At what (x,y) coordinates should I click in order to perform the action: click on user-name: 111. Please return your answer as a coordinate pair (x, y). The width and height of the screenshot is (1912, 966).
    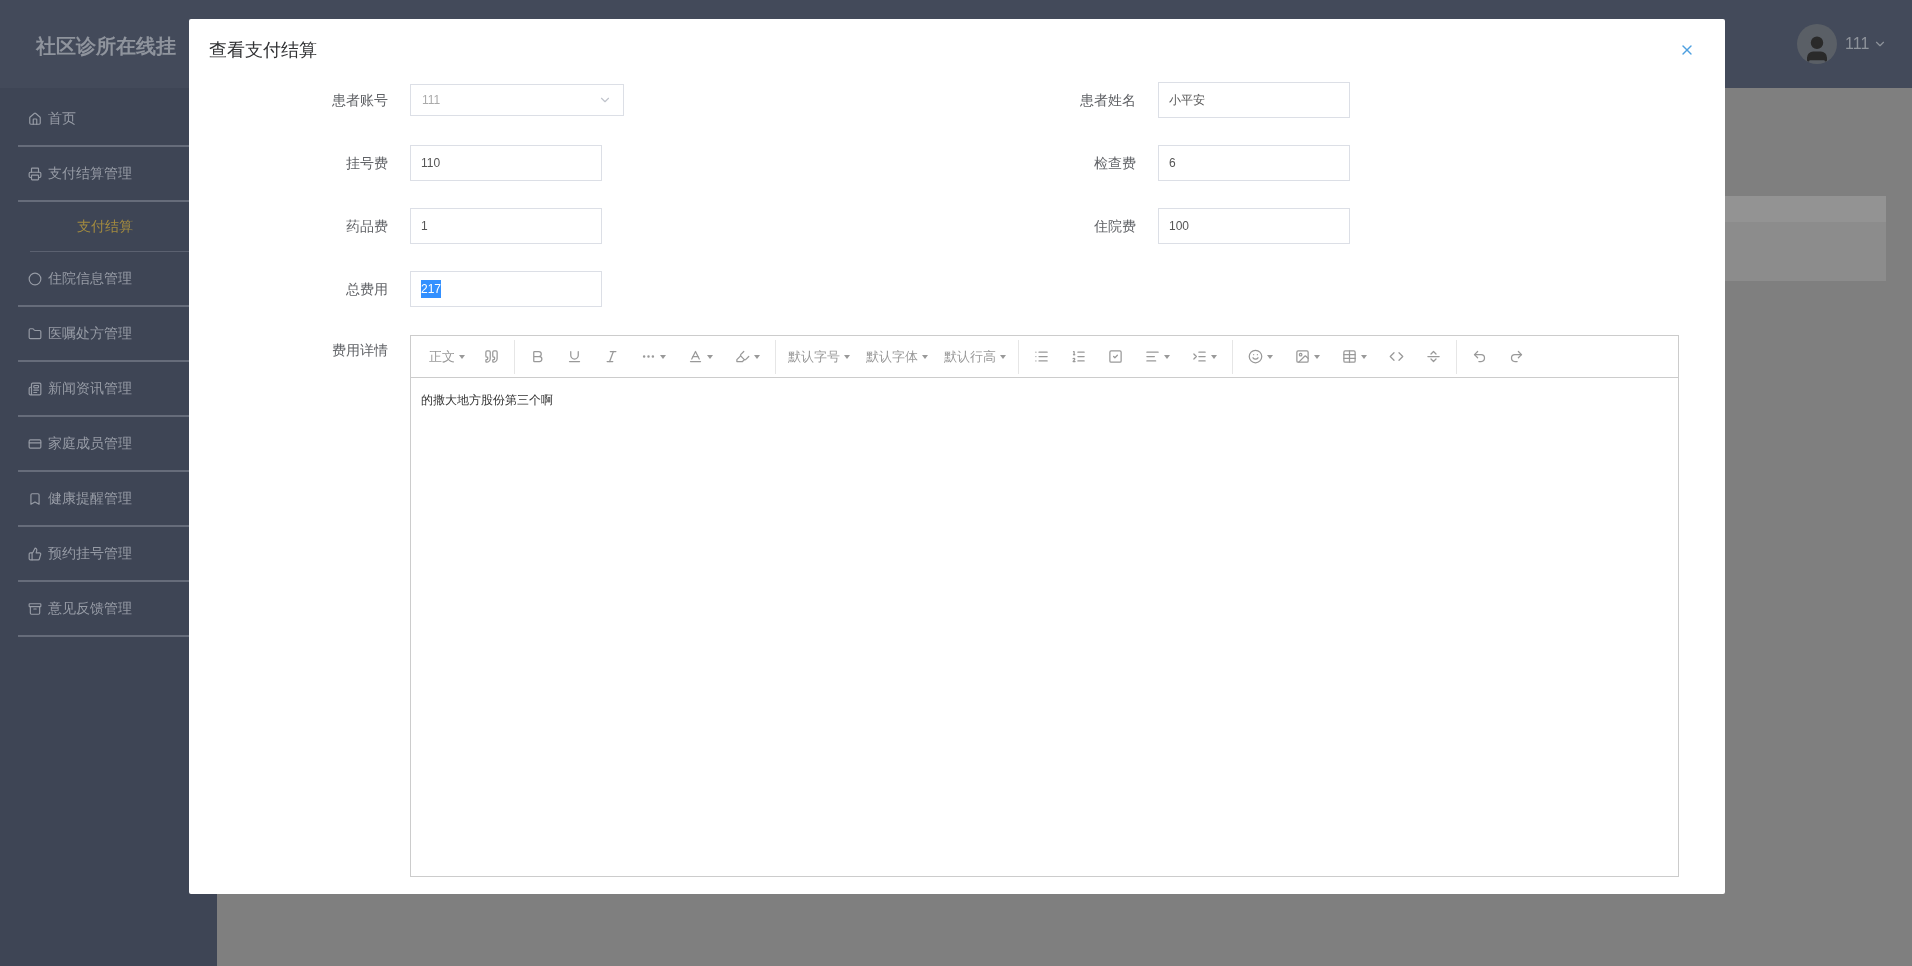
    Looking at the image, I should click on (1857, 44).